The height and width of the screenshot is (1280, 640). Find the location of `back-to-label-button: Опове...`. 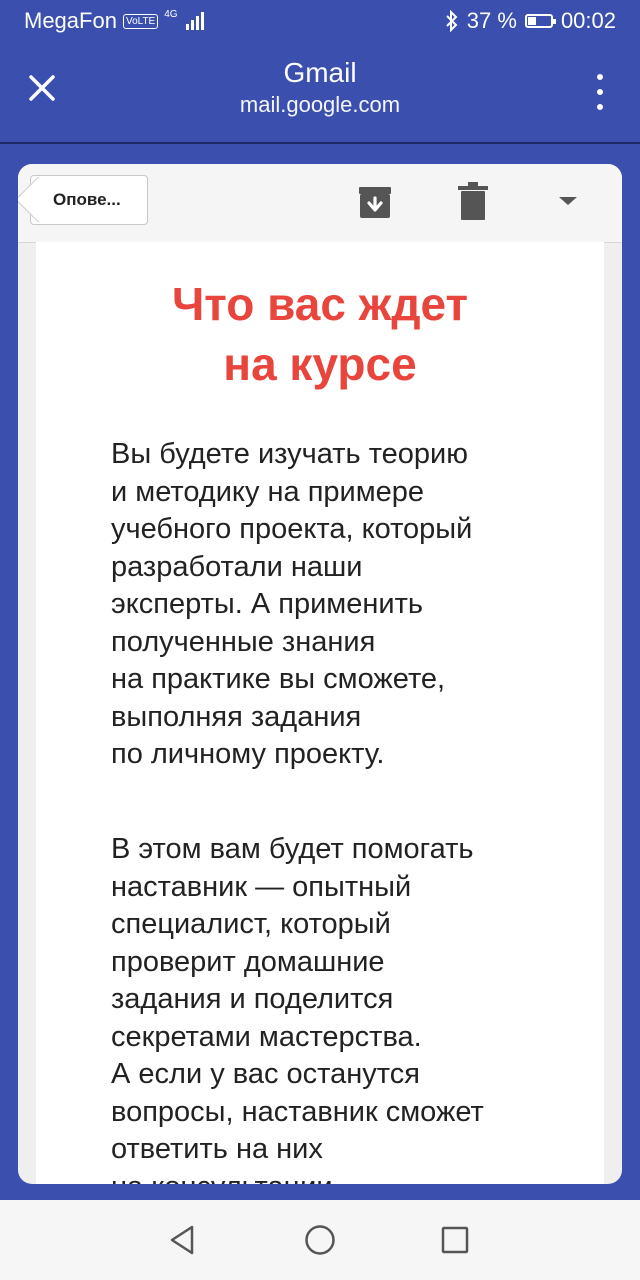

back-to-label-button: Опове... is located at coordinates (89, 200).